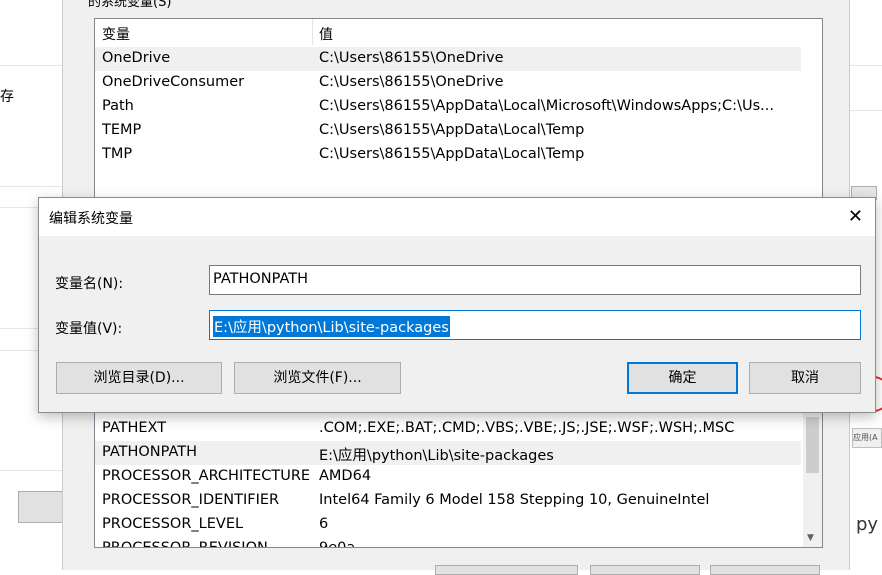  Describe the element at coordinates (324, 524) in the screenshot. I see `variable-value: 6` at that location.